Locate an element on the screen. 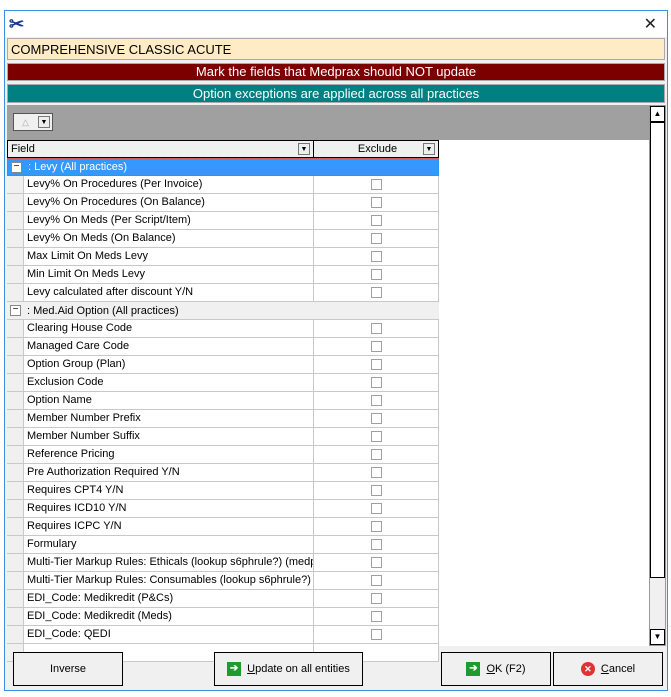  ok-button: ➔ OK (F2) is located at coordinates (496, 669).